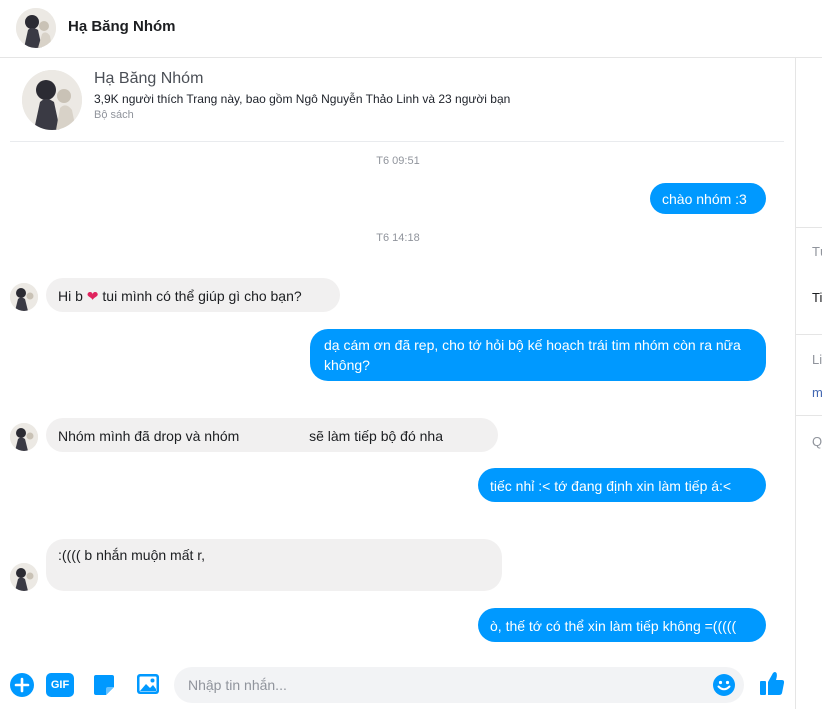 The image size is (822, 709). What do you see at coordinates (92, 296) in the screenshot?
I see `heart-emoji-icon: ❤` at bounding box center [92, 296].